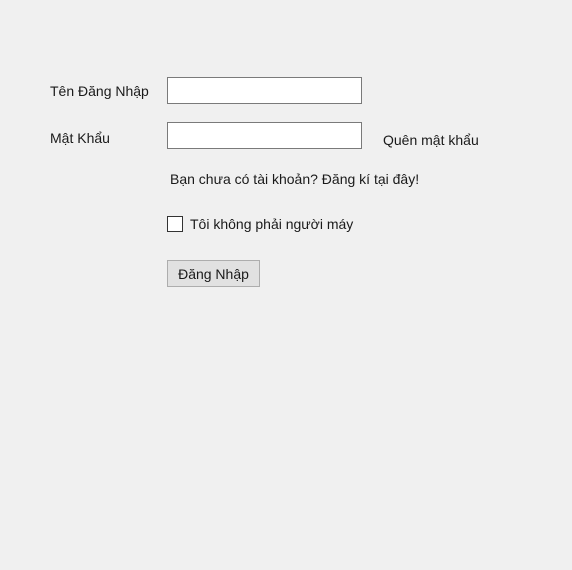 The width and height of the screenshot is (572, 570). What do you see at coordinates (80, 138) in the screenshot?
I see `password-label: Mật Khẩu` at bounding box center [80, 138].